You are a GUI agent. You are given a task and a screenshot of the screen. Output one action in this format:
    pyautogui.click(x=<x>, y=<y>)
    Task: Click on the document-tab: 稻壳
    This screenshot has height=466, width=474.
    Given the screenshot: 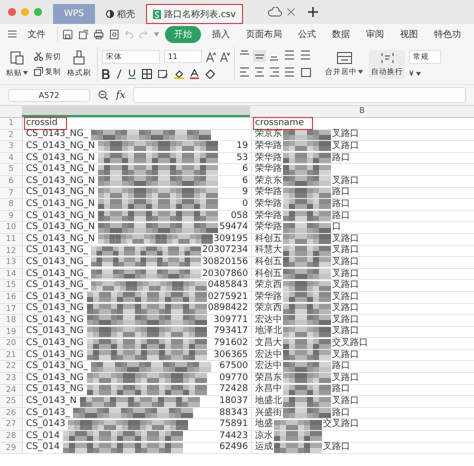 What is the action you would take?
    pyautogui.click(x=120, y=14)
    